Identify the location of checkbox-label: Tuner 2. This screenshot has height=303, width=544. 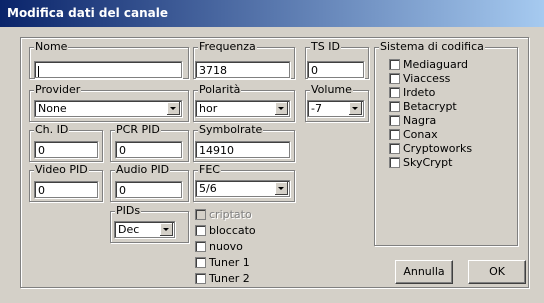
(229, 278).